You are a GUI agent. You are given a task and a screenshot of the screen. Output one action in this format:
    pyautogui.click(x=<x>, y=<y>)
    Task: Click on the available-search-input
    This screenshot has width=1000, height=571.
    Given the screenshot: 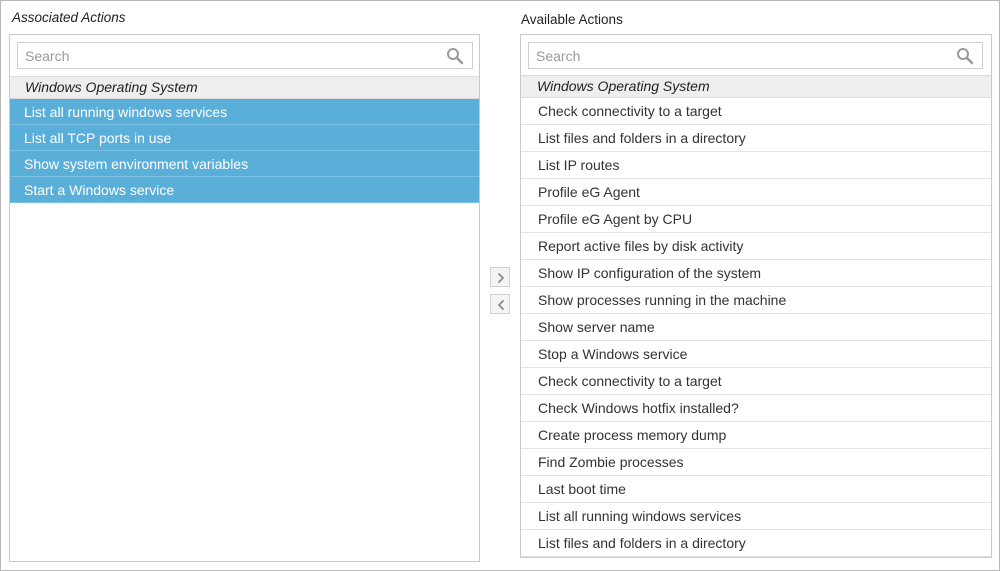 What is the action you would take?
    pyautogui.click(x=755, y=55)
    